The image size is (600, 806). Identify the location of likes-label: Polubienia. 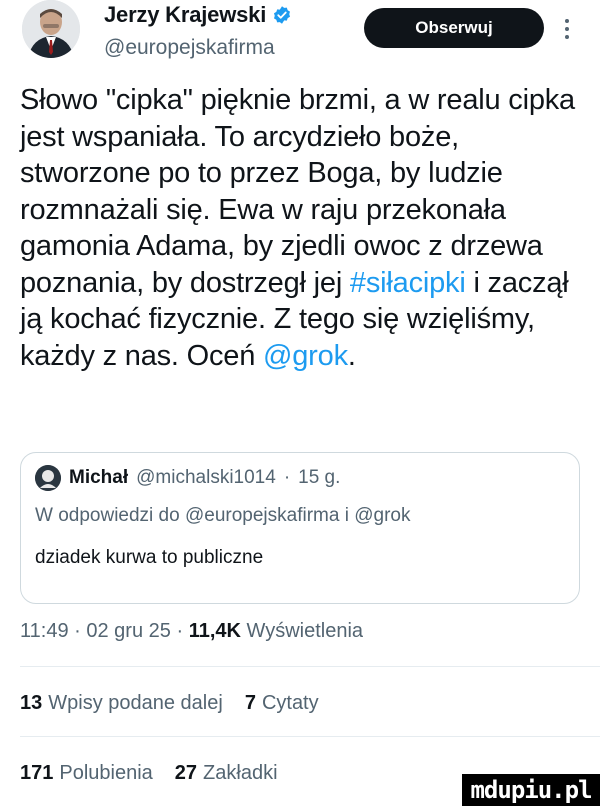
(106, 773).